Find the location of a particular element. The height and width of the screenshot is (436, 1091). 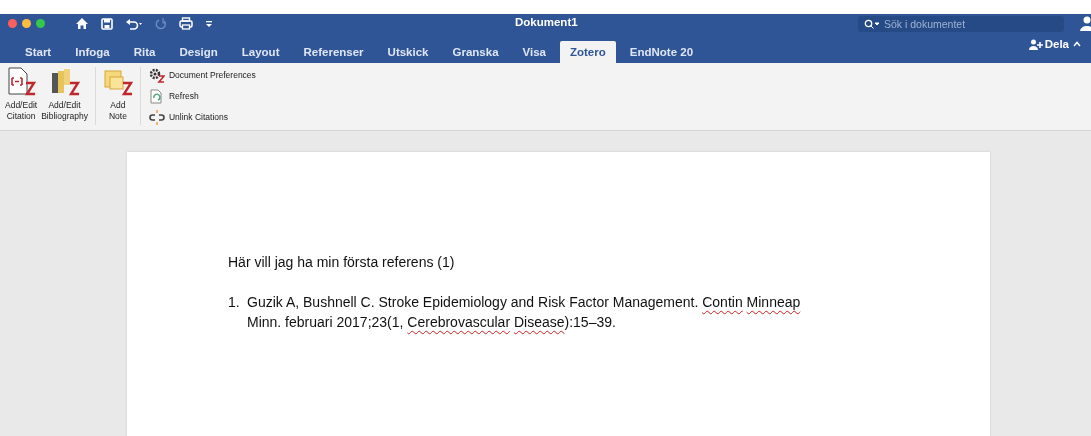

note-icon is located at coordinates (117, 82).